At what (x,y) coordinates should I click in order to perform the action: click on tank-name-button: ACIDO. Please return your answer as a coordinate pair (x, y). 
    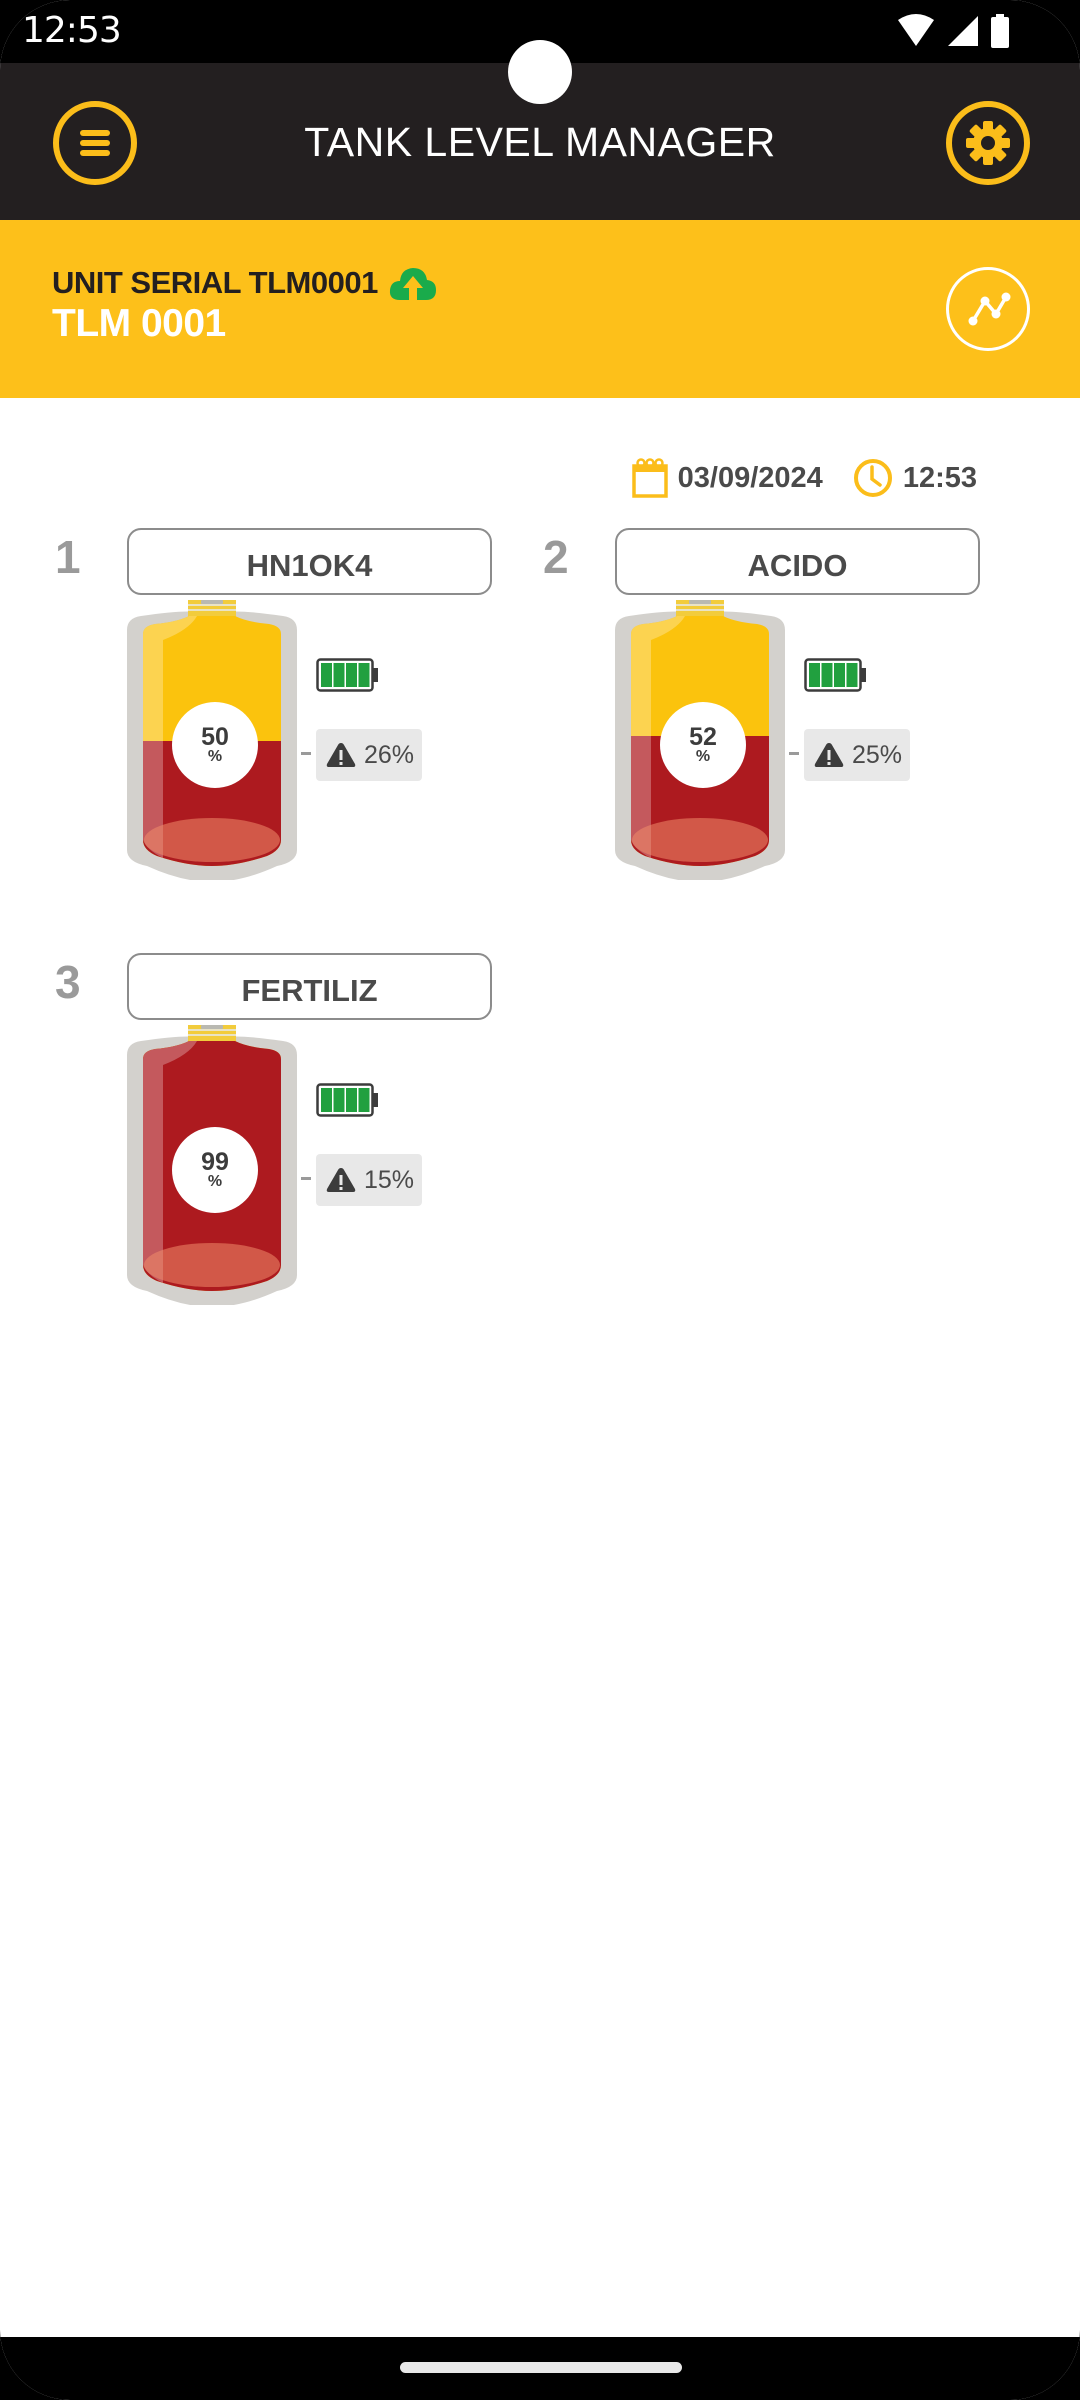
    Looking at the image, I should click on (797, 561).